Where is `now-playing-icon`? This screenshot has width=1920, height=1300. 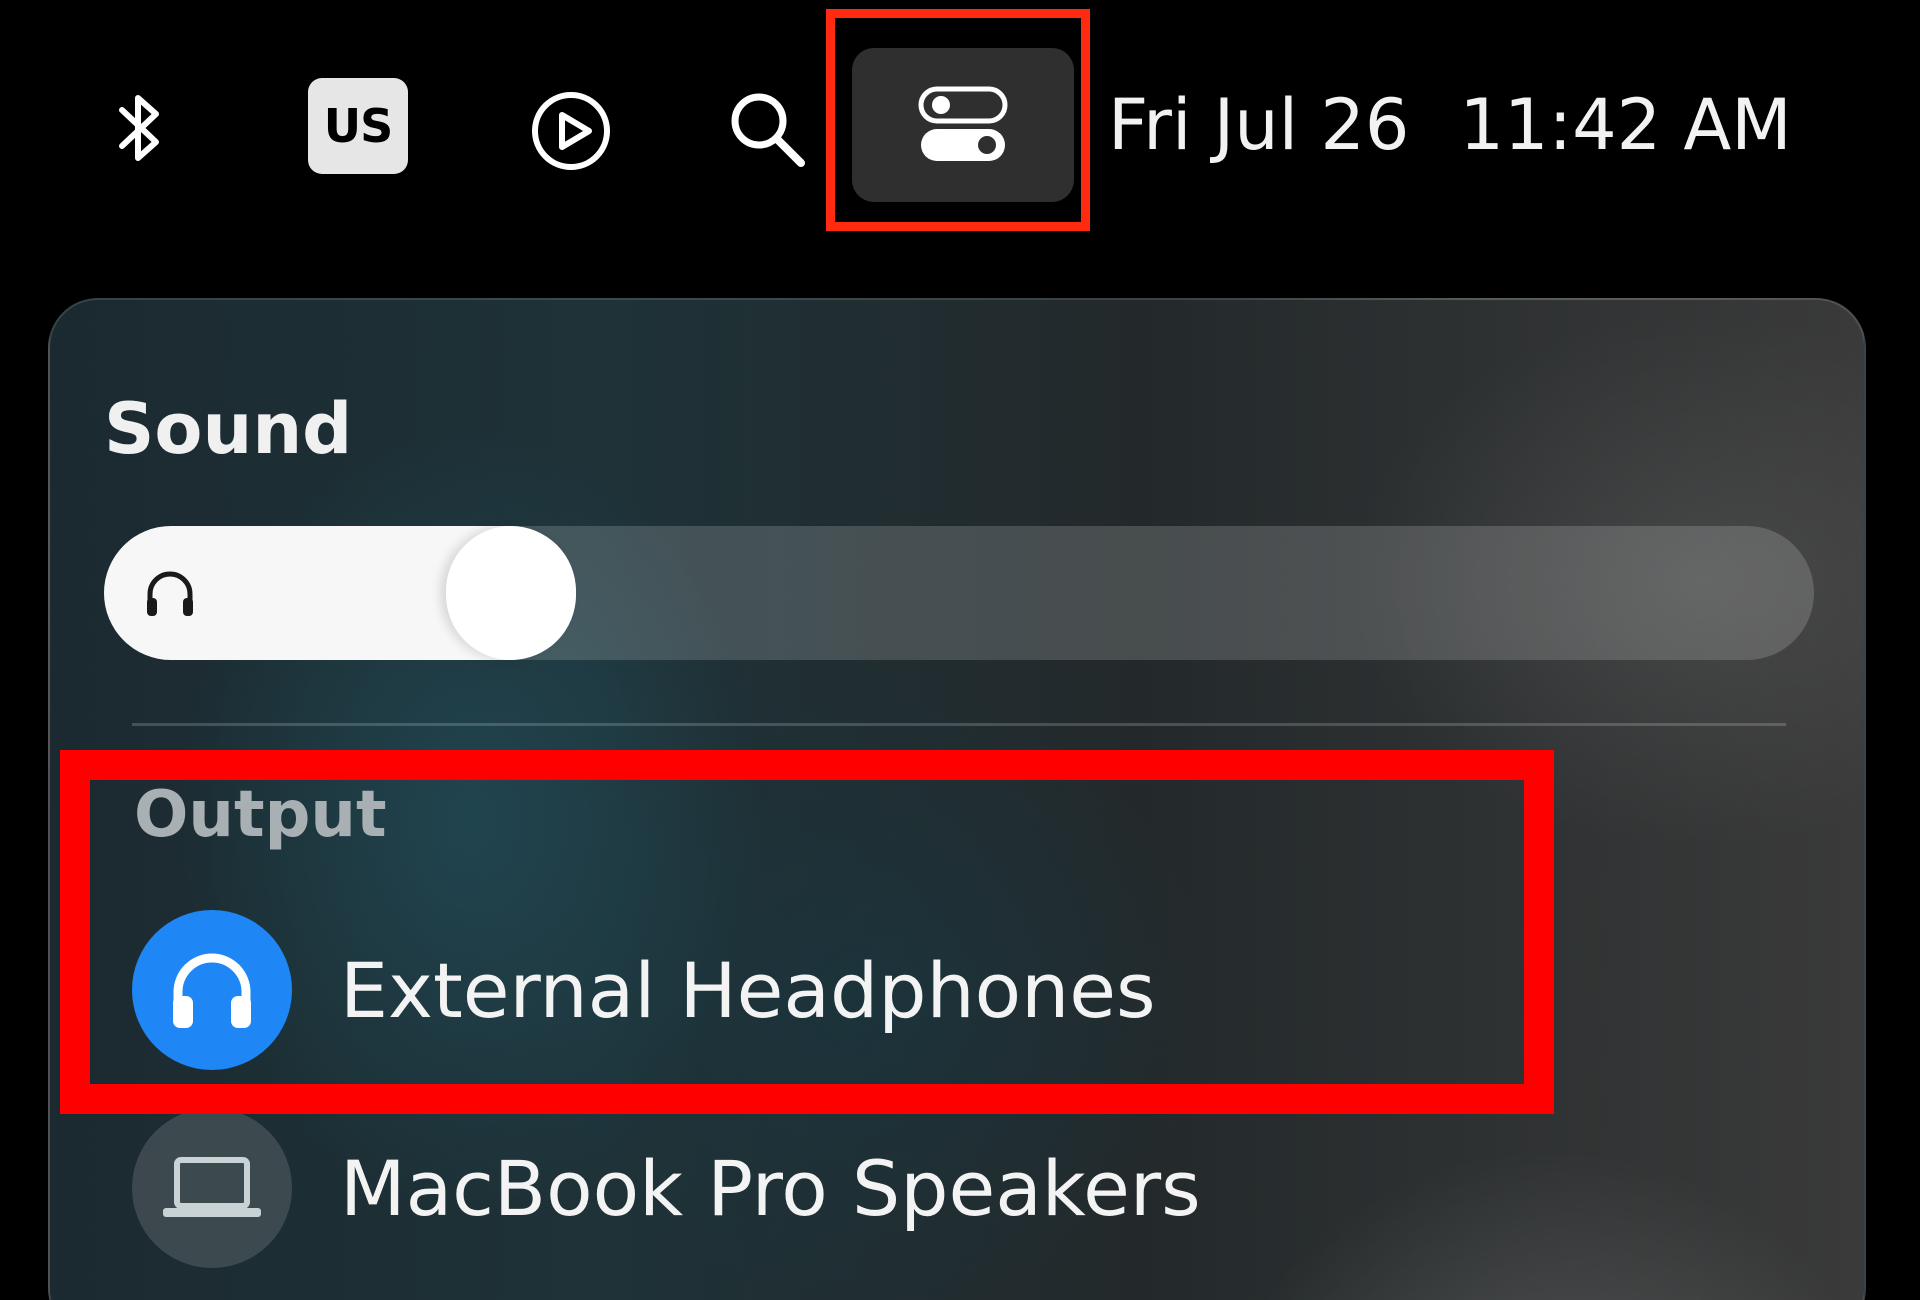 now-playing-icon is located at coordinates (571, 131).